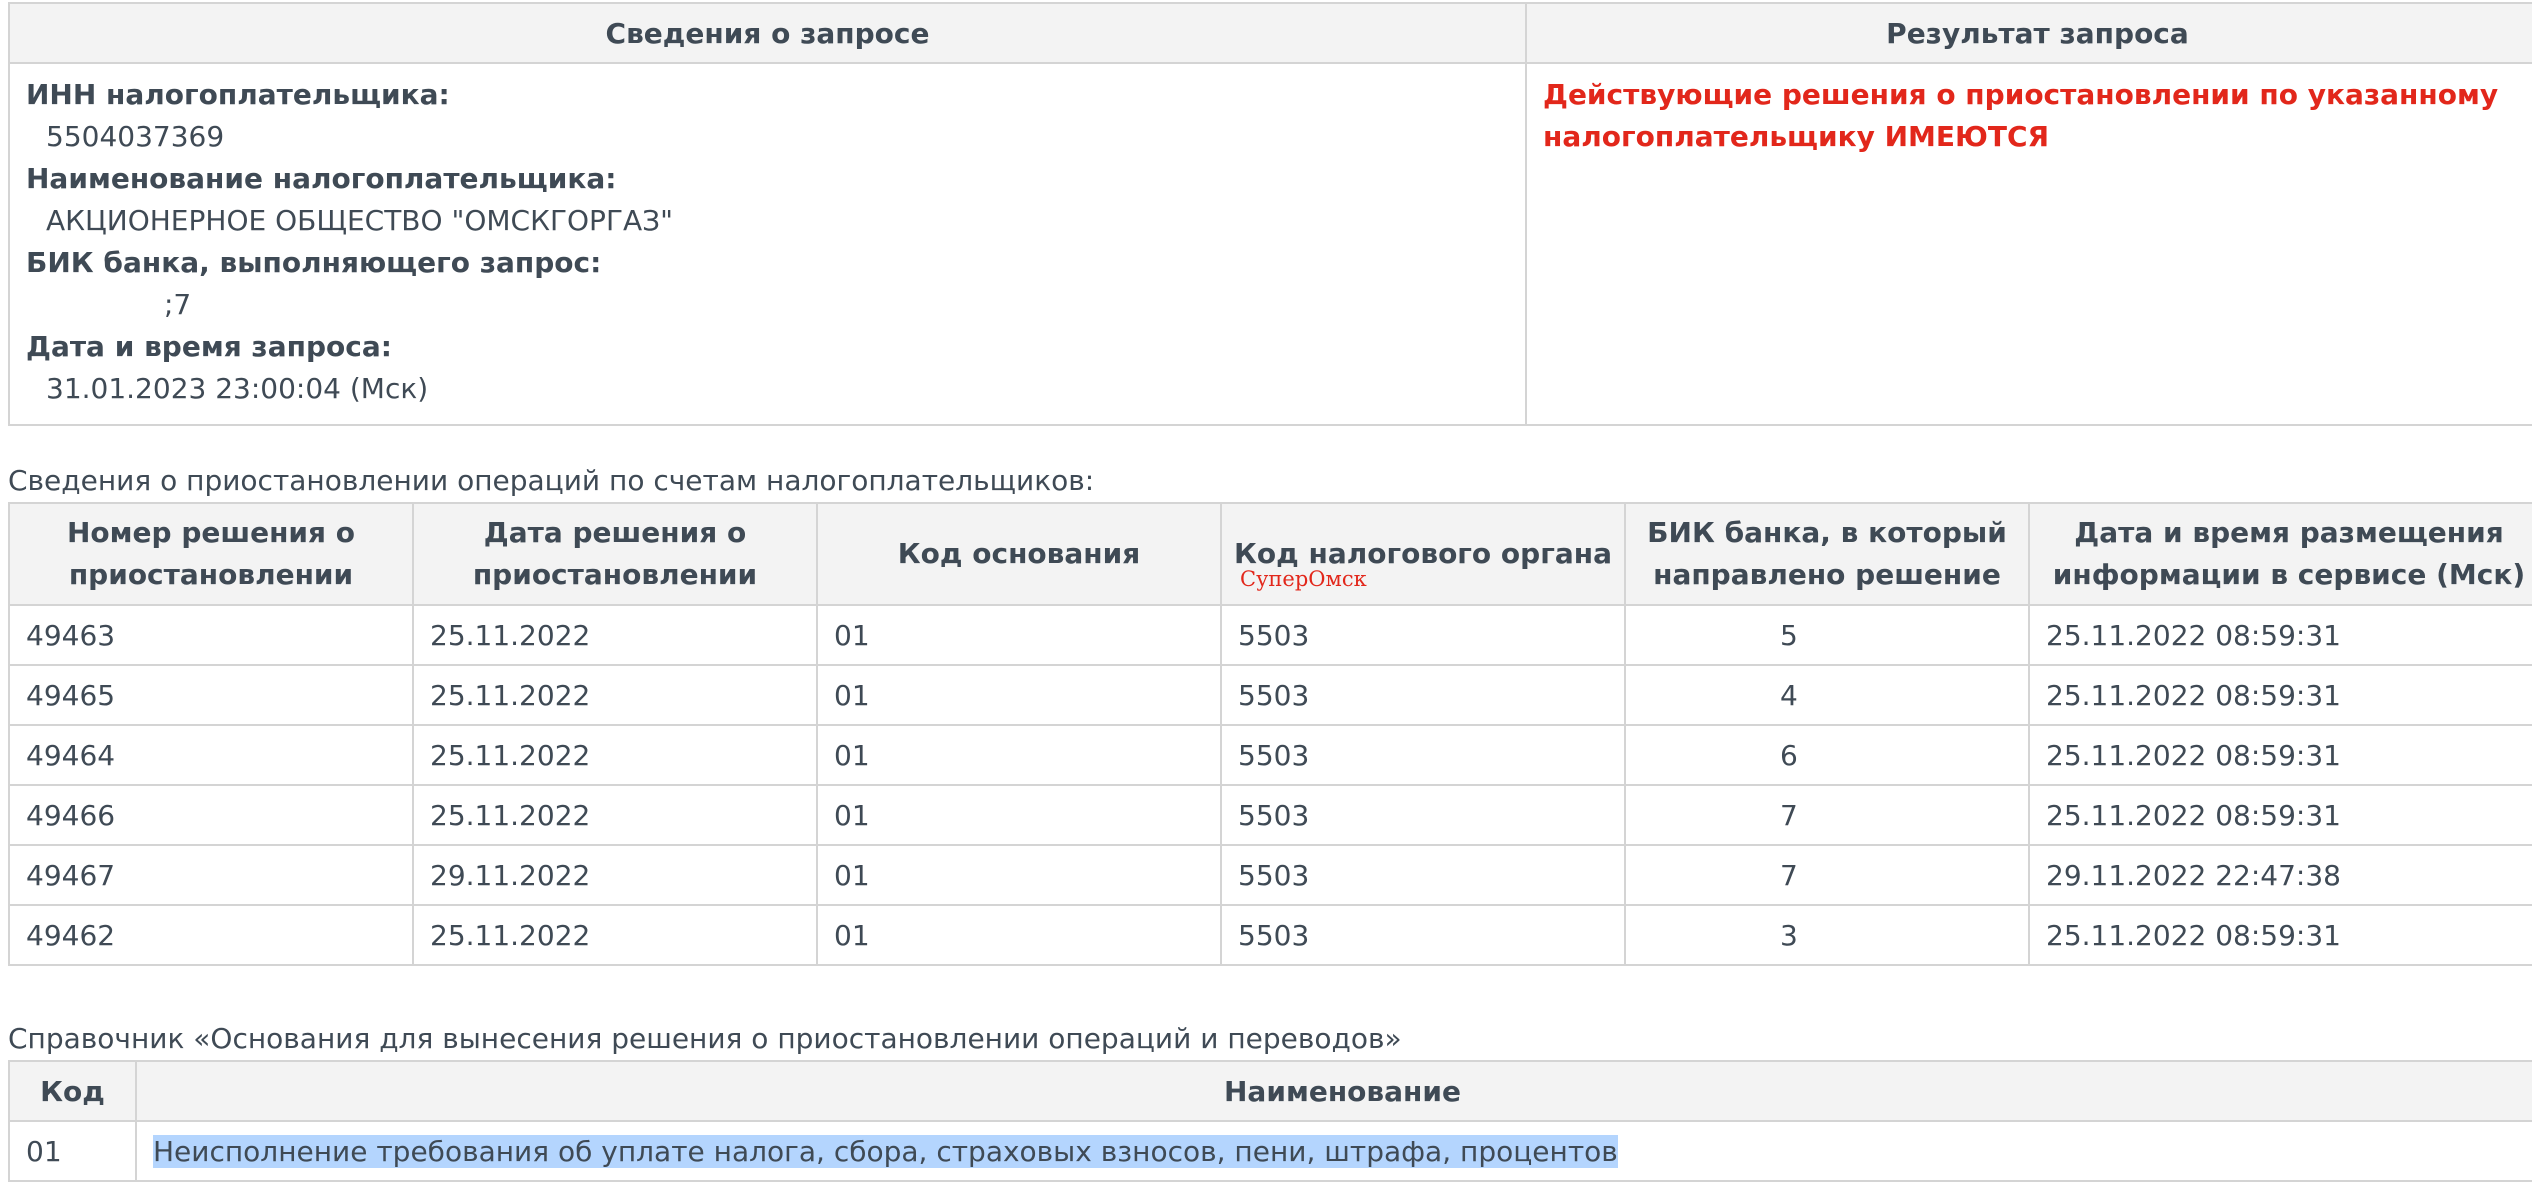 Image resolution: width=2532 pixels, height=1182 pixels. What do you see at coordinates (178, 304) in the screenshot?
I see `bik-value: ;7` at bounding box center [178, 304].